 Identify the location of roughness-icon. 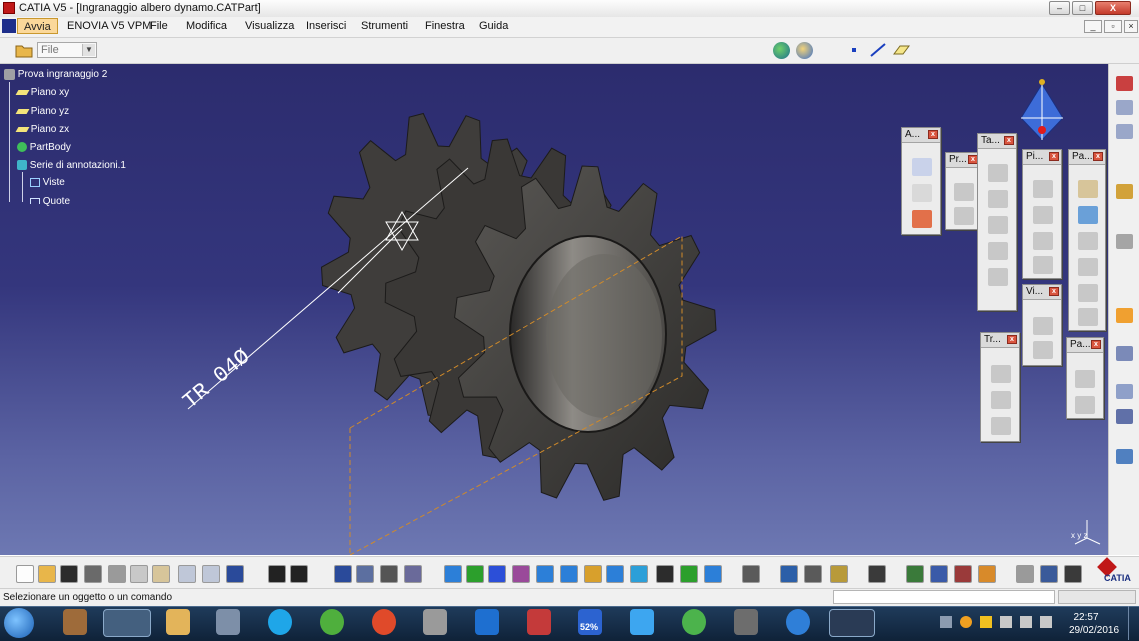
(998, 199).